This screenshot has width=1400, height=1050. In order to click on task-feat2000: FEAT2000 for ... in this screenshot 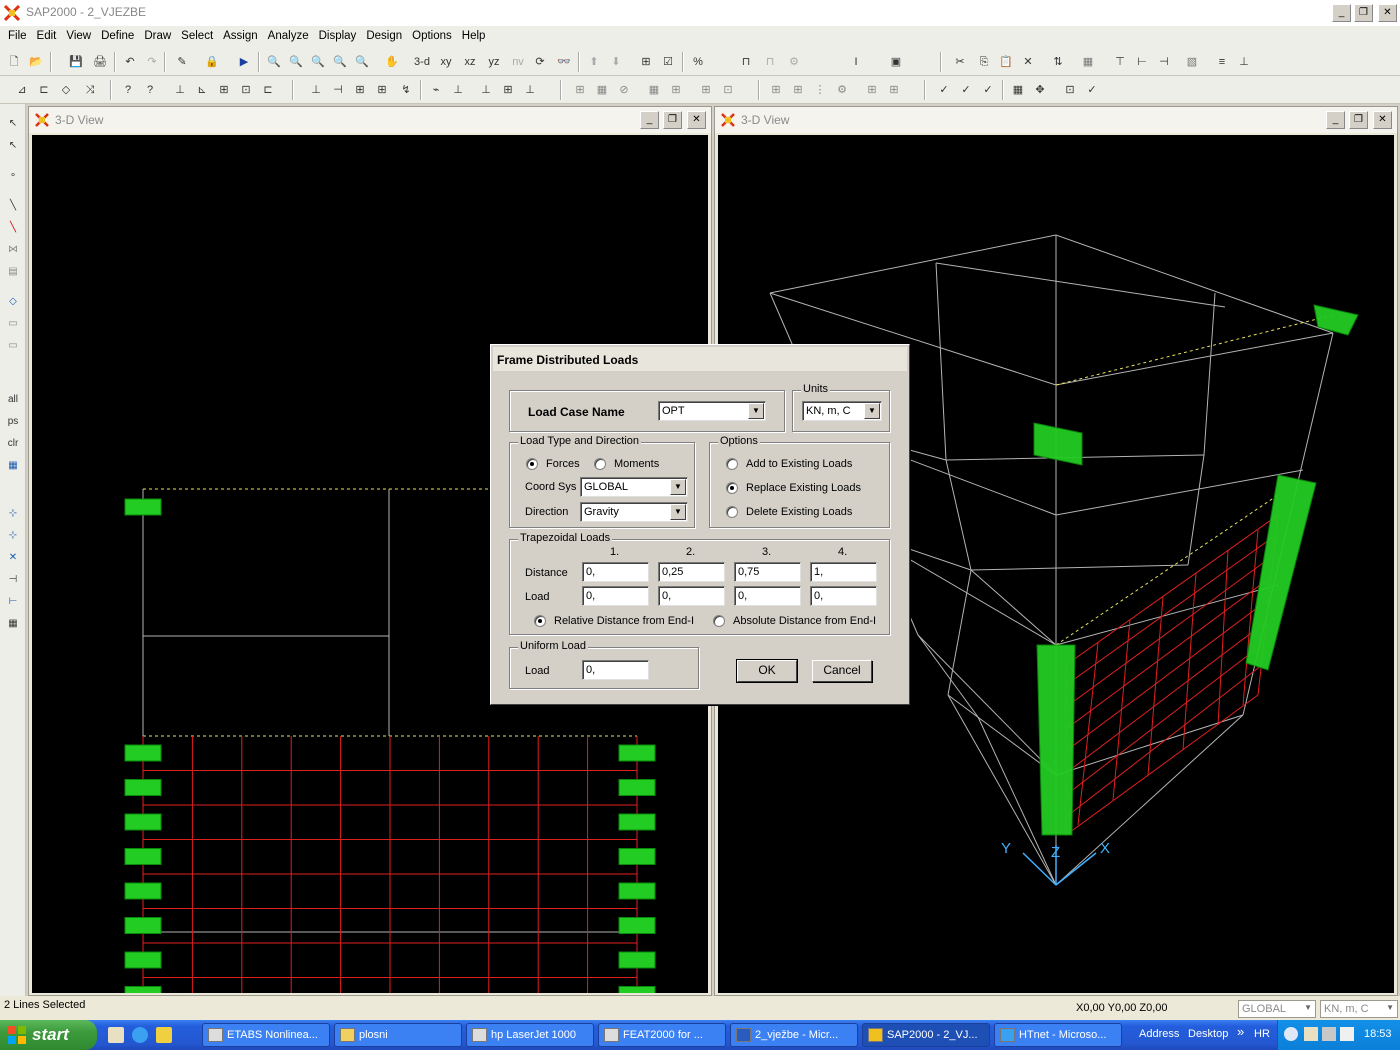, I will do `click(662, 1035)`.